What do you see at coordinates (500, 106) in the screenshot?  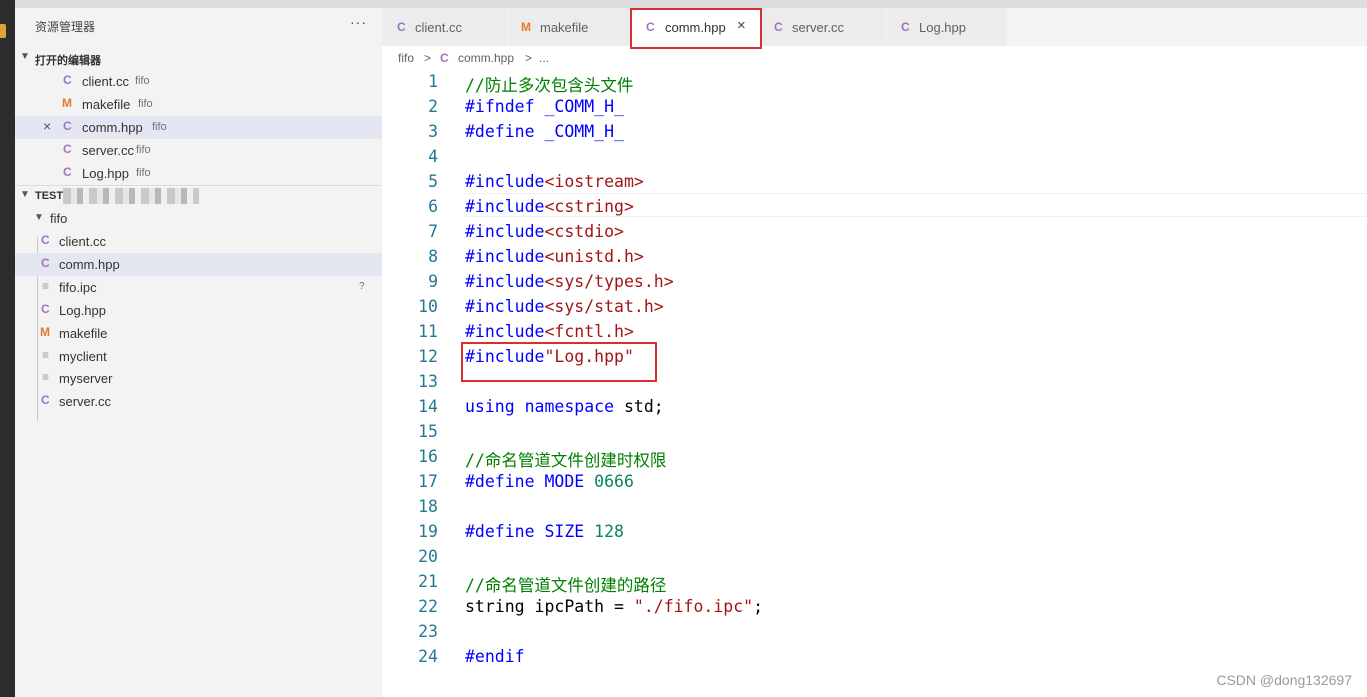 I see `preprocessor: #ifndef` at bounding box center [500, 106].